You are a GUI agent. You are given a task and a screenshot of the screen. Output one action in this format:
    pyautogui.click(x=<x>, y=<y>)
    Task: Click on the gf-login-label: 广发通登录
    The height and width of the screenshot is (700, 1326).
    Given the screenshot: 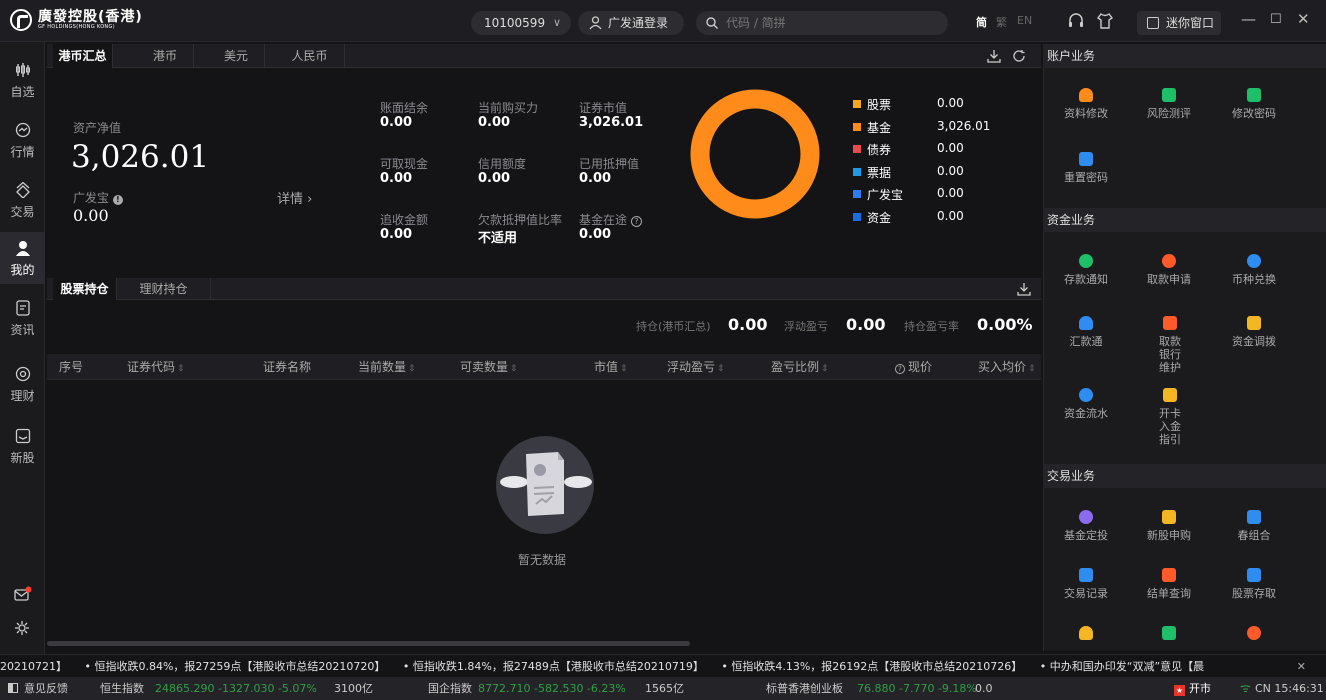 What is the action you would take?
    pyautogui.click(x=638, y=23)
    